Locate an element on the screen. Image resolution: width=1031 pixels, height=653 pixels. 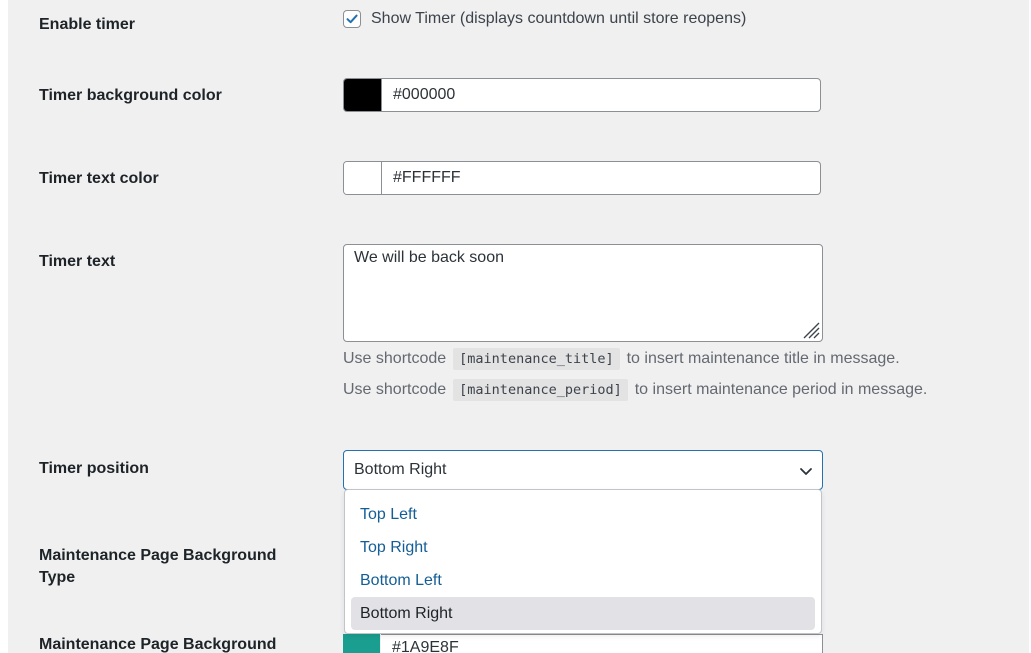
timer-bg-color-field: #000000 is located at coordinates (582, 95).